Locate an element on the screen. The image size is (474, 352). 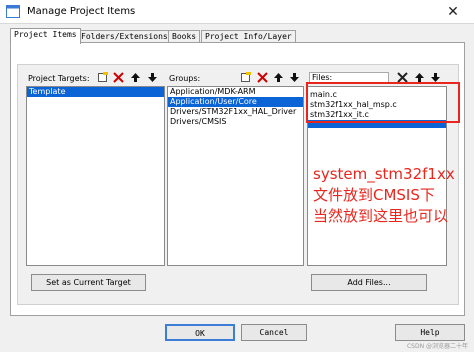
annotation-line-2: 文件放到CMSIS下 is located at coordinates (374, 195).